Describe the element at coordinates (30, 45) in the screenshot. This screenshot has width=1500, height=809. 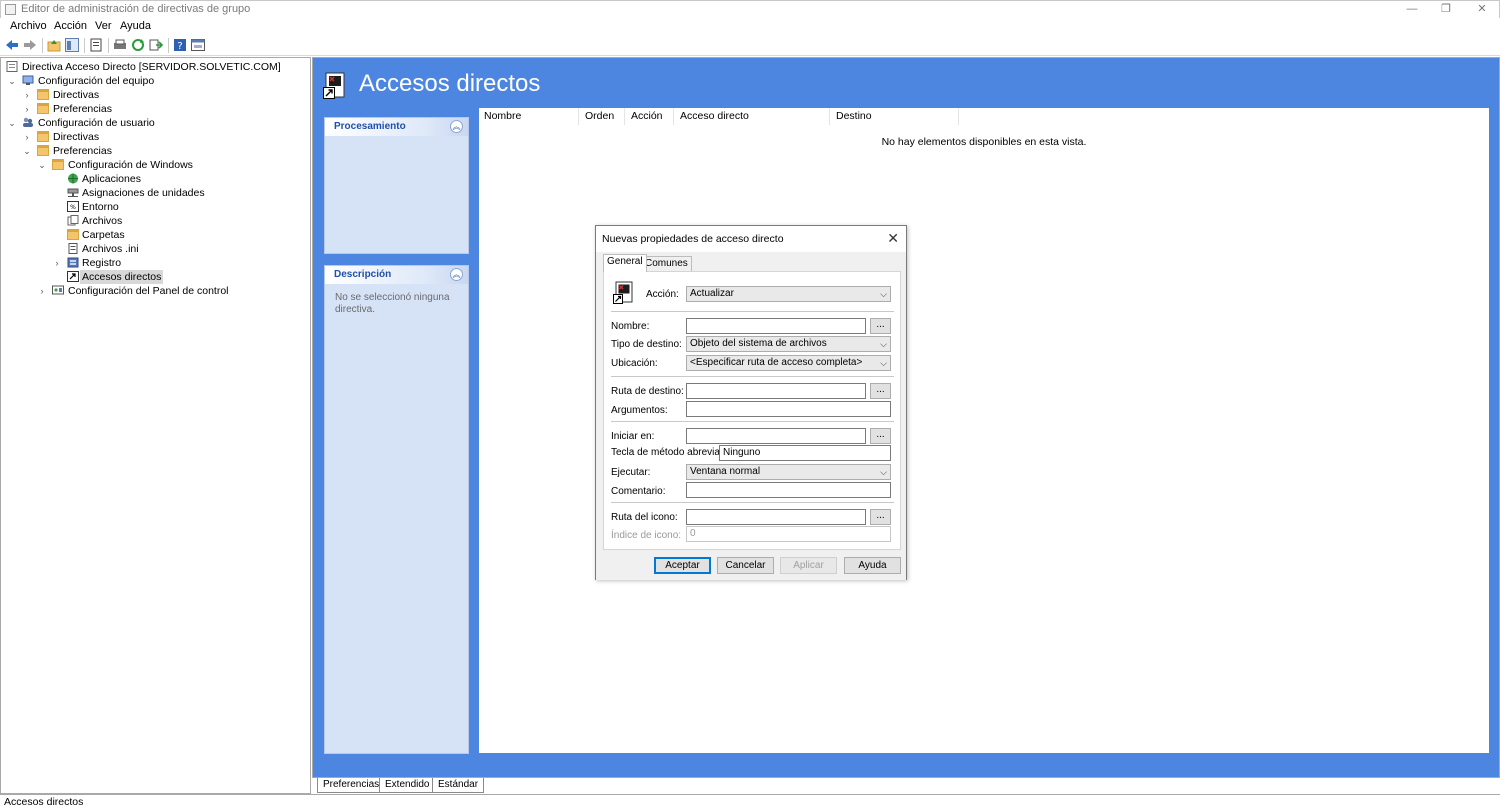
I see `forward-arrow-icon` at that location.